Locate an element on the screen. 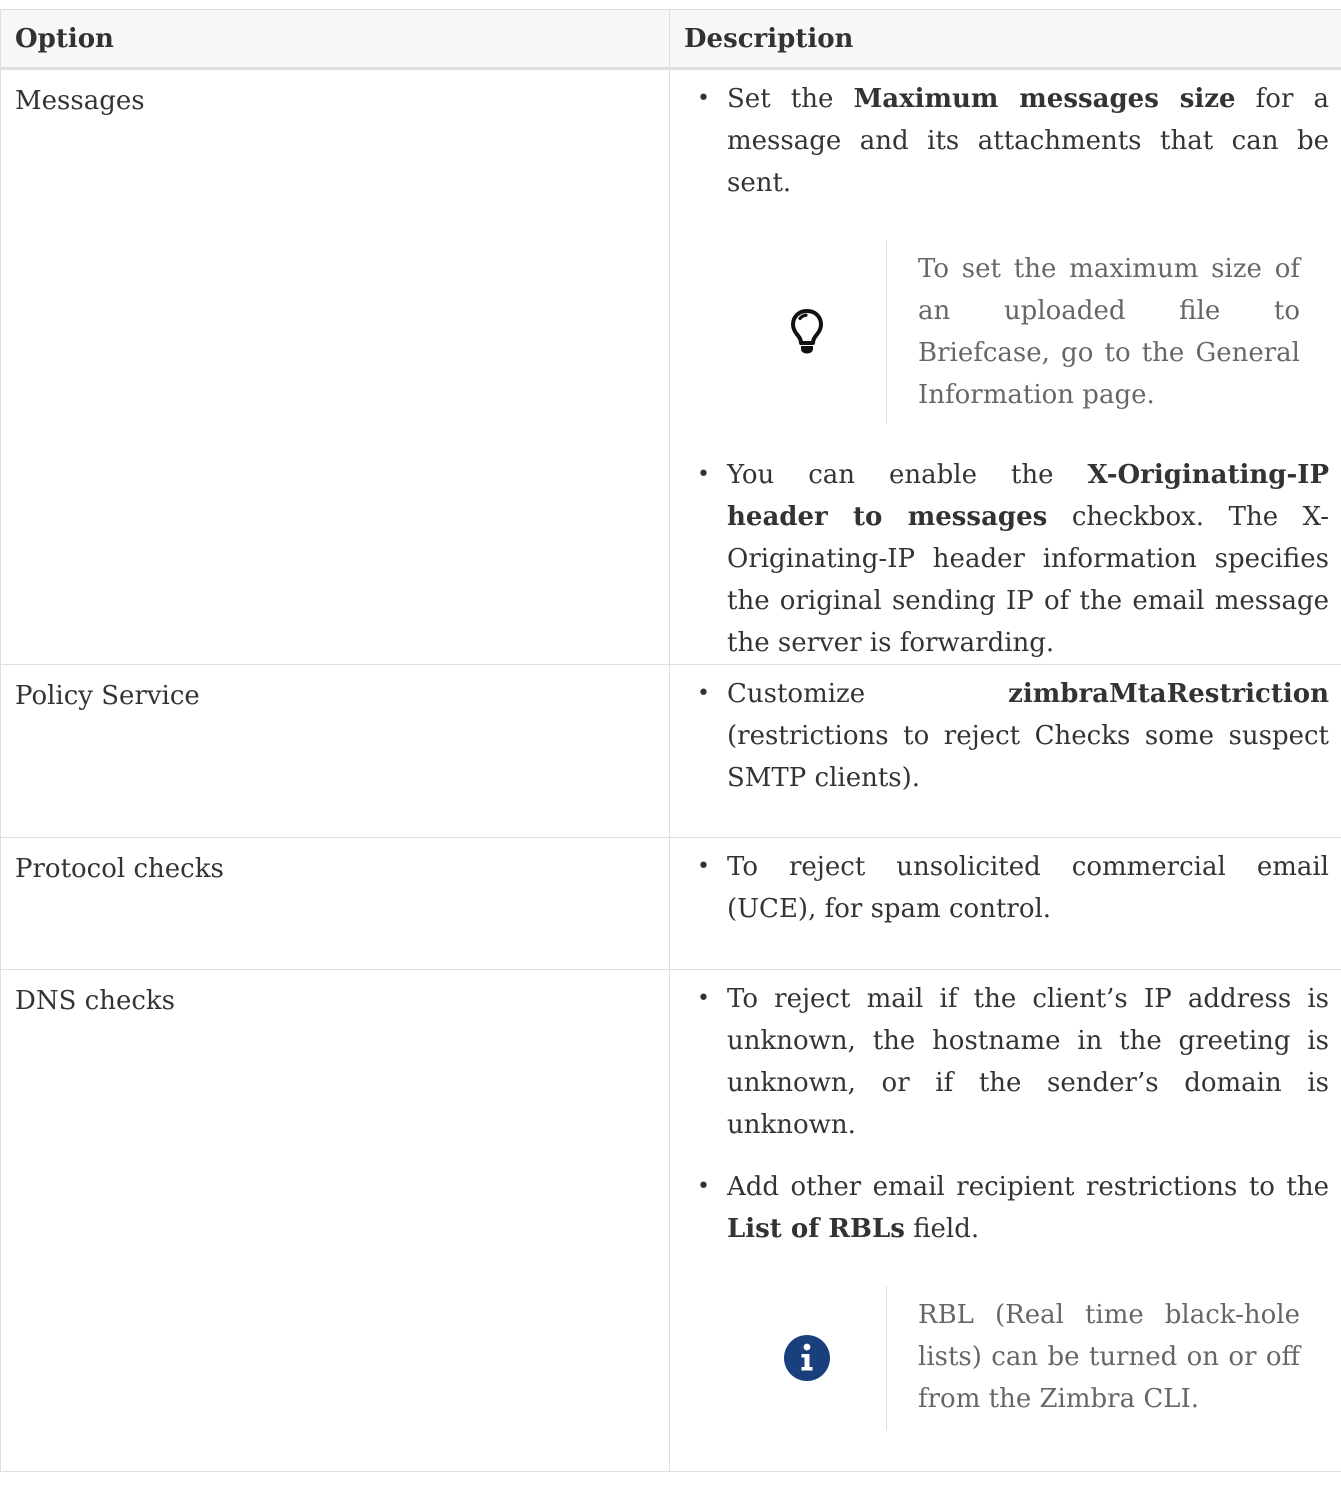 The height and width of the screenshot is (1501, 1341). bullet-text: Customize is located at coordinates (796, 694).